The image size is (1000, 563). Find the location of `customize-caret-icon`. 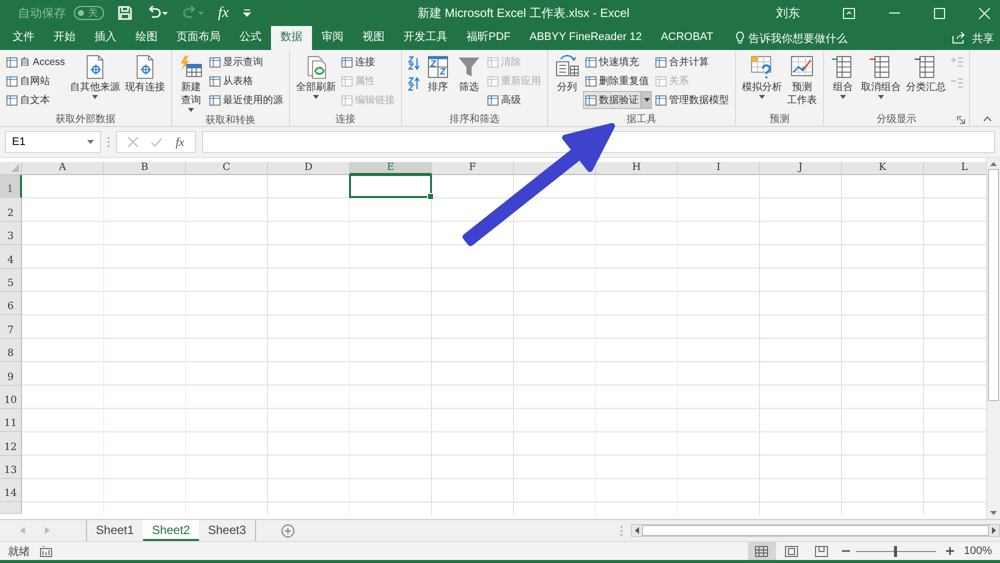

customize-caret-icon is located at coordinates (246, 13).